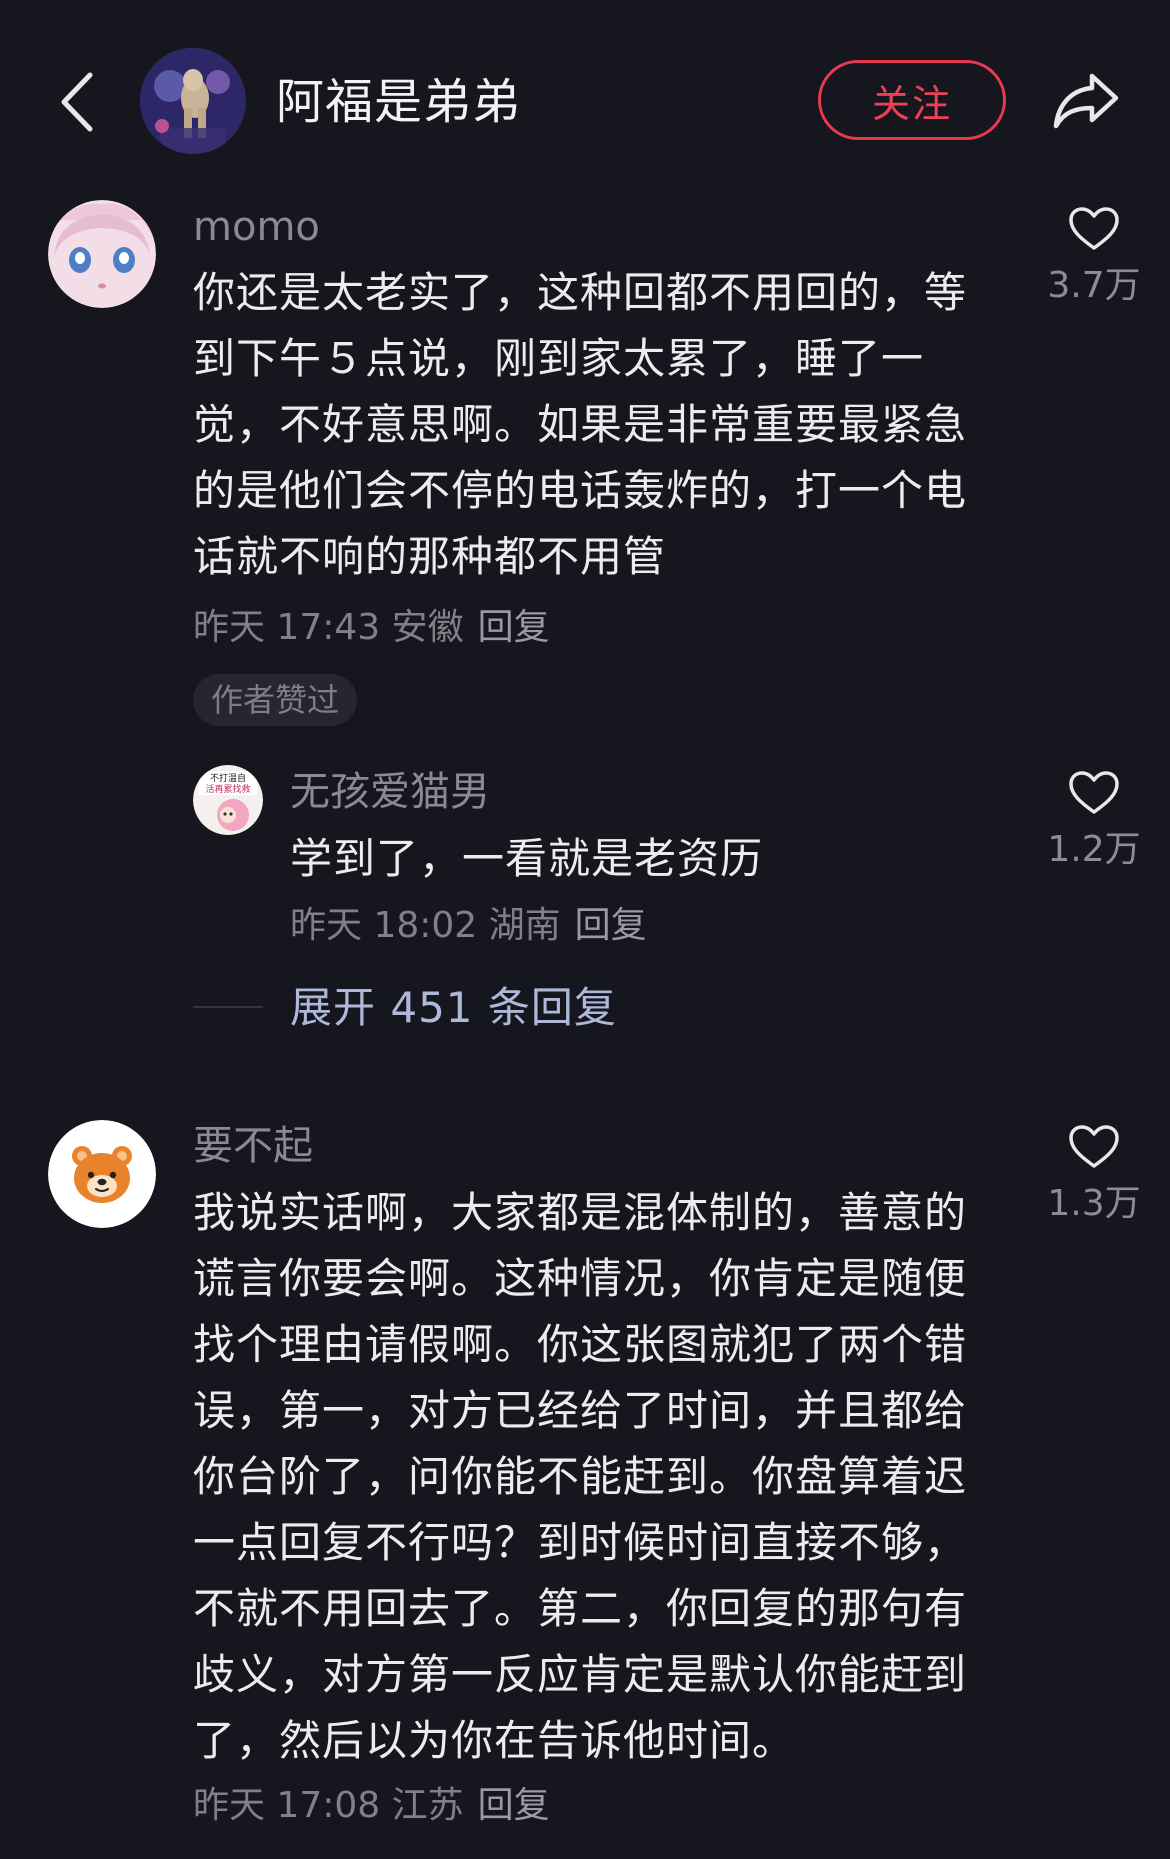 The image size is (1170, 1859). I want to click on reply-meta: 昨天 18:02 湖南 回复, so click(468, 926).